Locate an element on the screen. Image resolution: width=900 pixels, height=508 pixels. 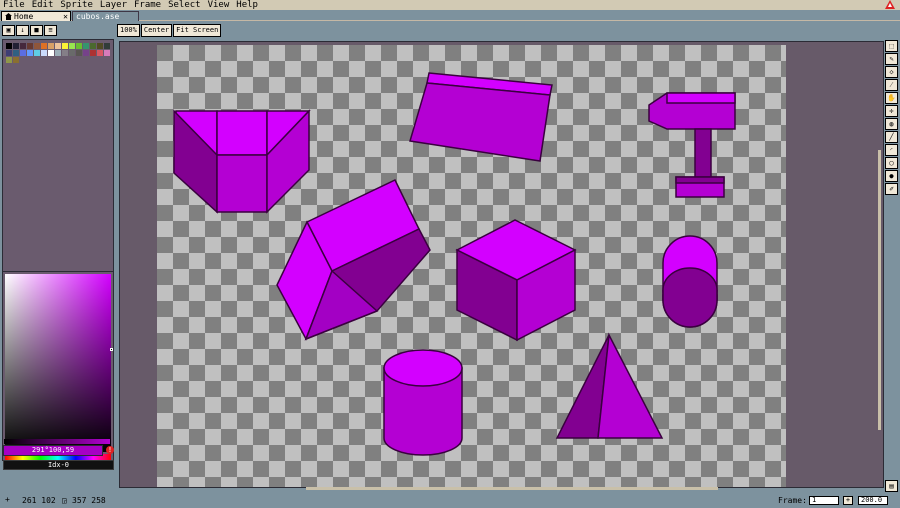
warning-icon: ! is located at coordinates (110, 450).